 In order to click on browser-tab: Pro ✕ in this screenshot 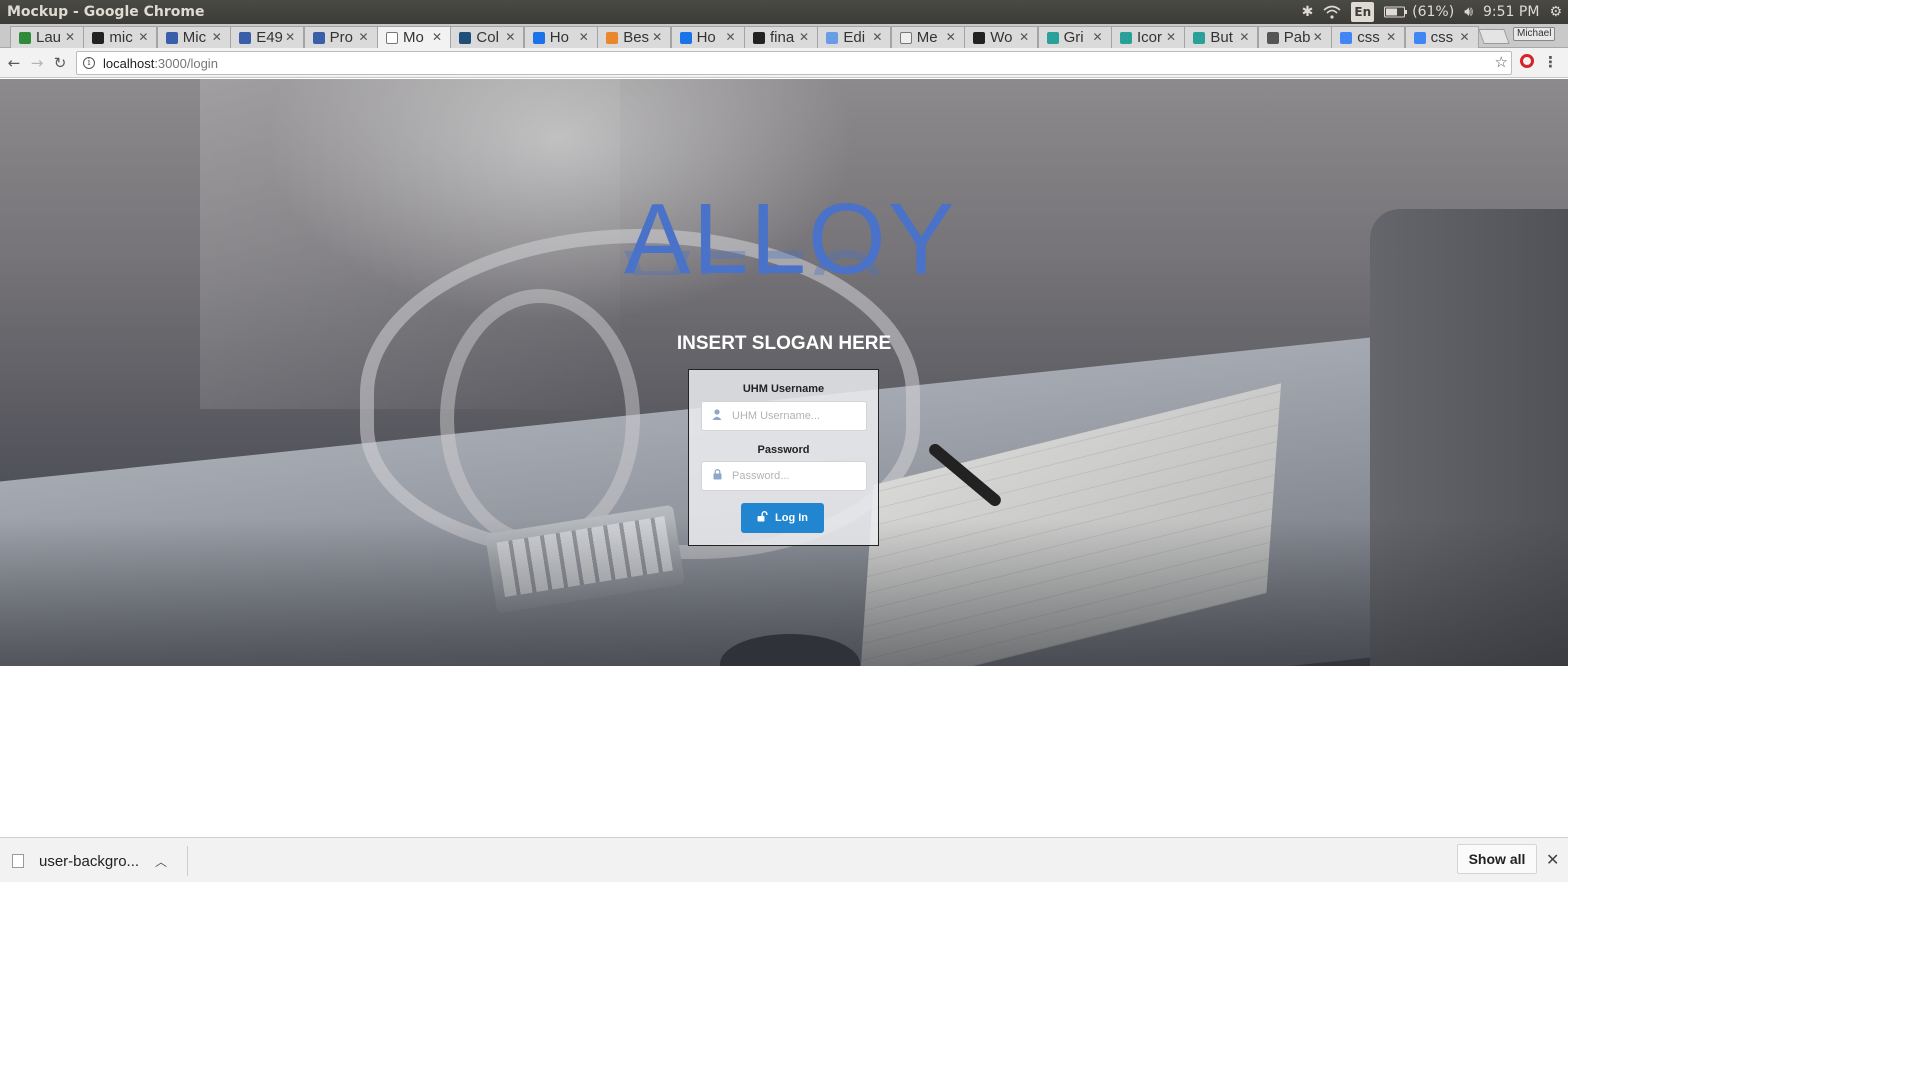, I will do `click(340, 37)`.